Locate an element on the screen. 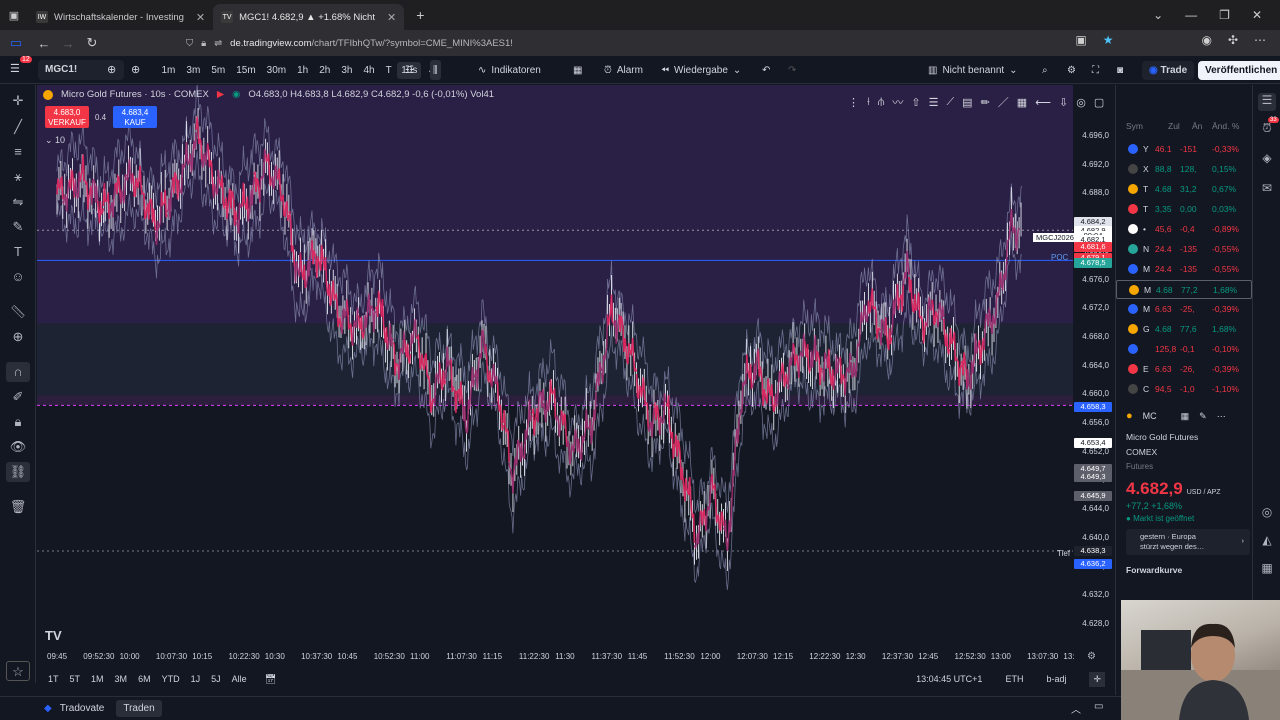 The image size is (1280, 720). range-1M: 1M is located at coordinates (97, 679).